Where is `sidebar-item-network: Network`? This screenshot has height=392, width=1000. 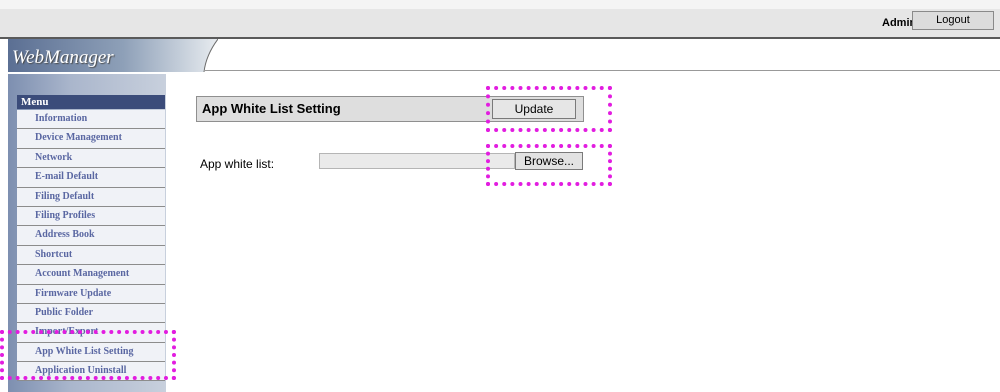
sidebar-item-network: Network is located at coordinates (91, 158).